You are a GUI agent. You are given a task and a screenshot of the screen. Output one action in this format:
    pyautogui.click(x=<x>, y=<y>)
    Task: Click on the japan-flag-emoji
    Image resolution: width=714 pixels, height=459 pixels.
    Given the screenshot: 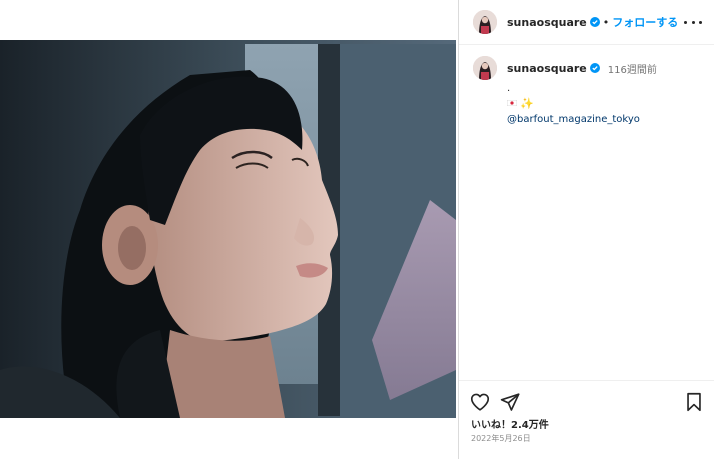 What is the action you would take?
    pyautogui.click(x=512, y=103)
    